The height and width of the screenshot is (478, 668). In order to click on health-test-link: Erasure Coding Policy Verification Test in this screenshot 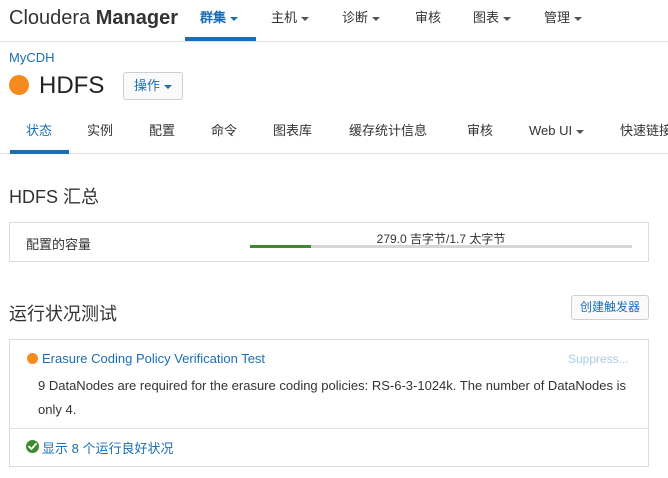, I will do `click(153, 358)`.